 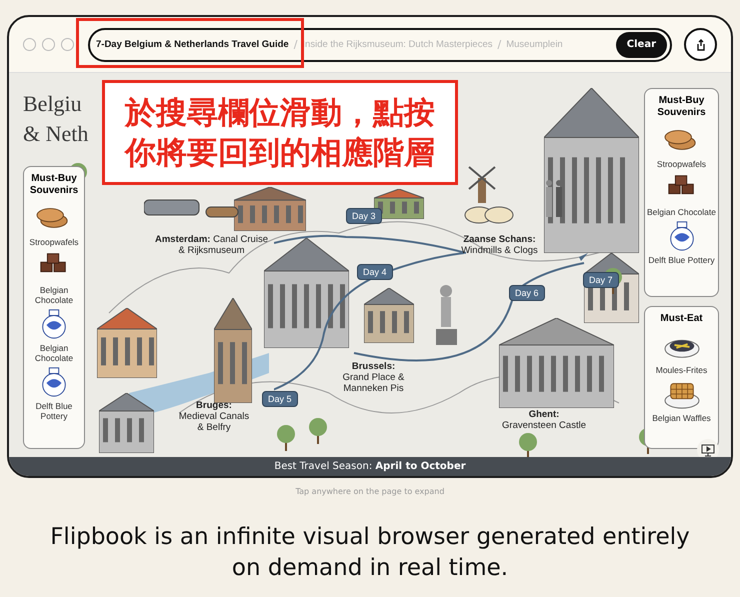 I want to click on share-icon, so click(x=701, y=44).